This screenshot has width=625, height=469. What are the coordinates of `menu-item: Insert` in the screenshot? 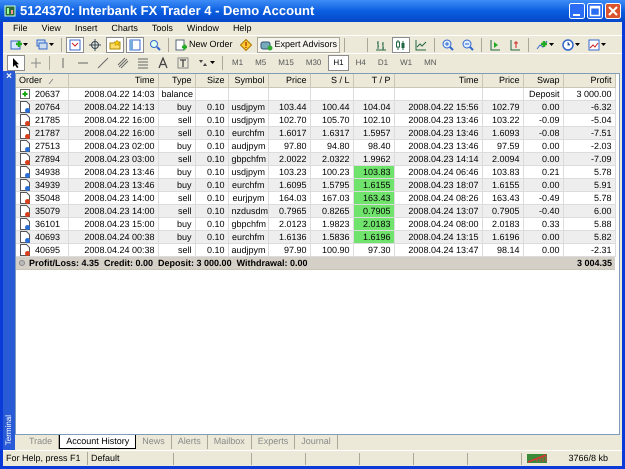 It's located at (86, 28).